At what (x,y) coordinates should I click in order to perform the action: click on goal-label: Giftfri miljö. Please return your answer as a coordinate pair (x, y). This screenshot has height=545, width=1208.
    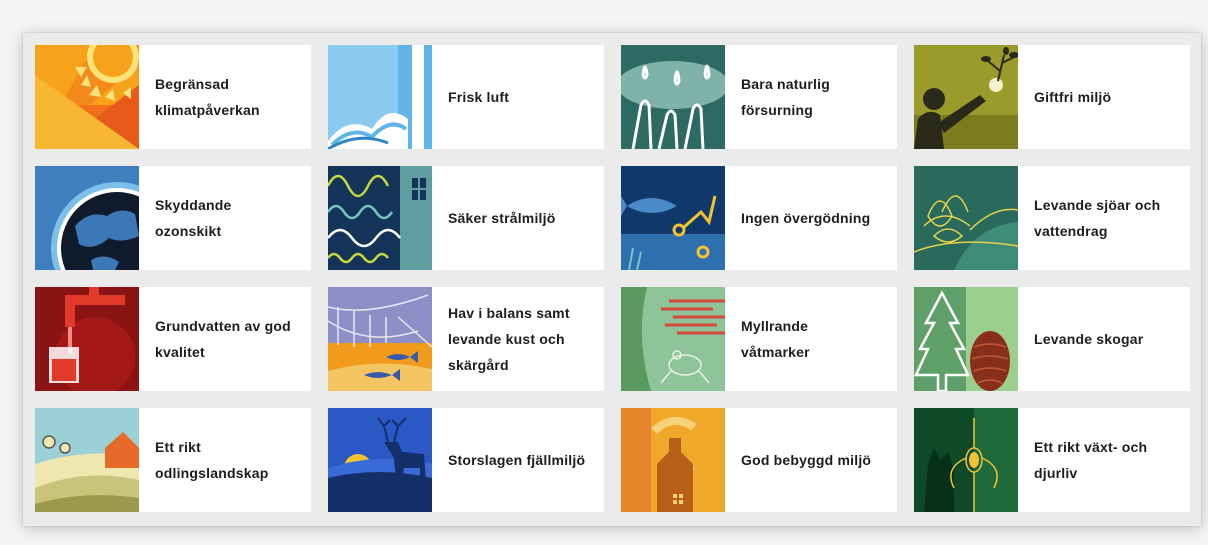
    Looking at the image, I should click on (1073, 97).